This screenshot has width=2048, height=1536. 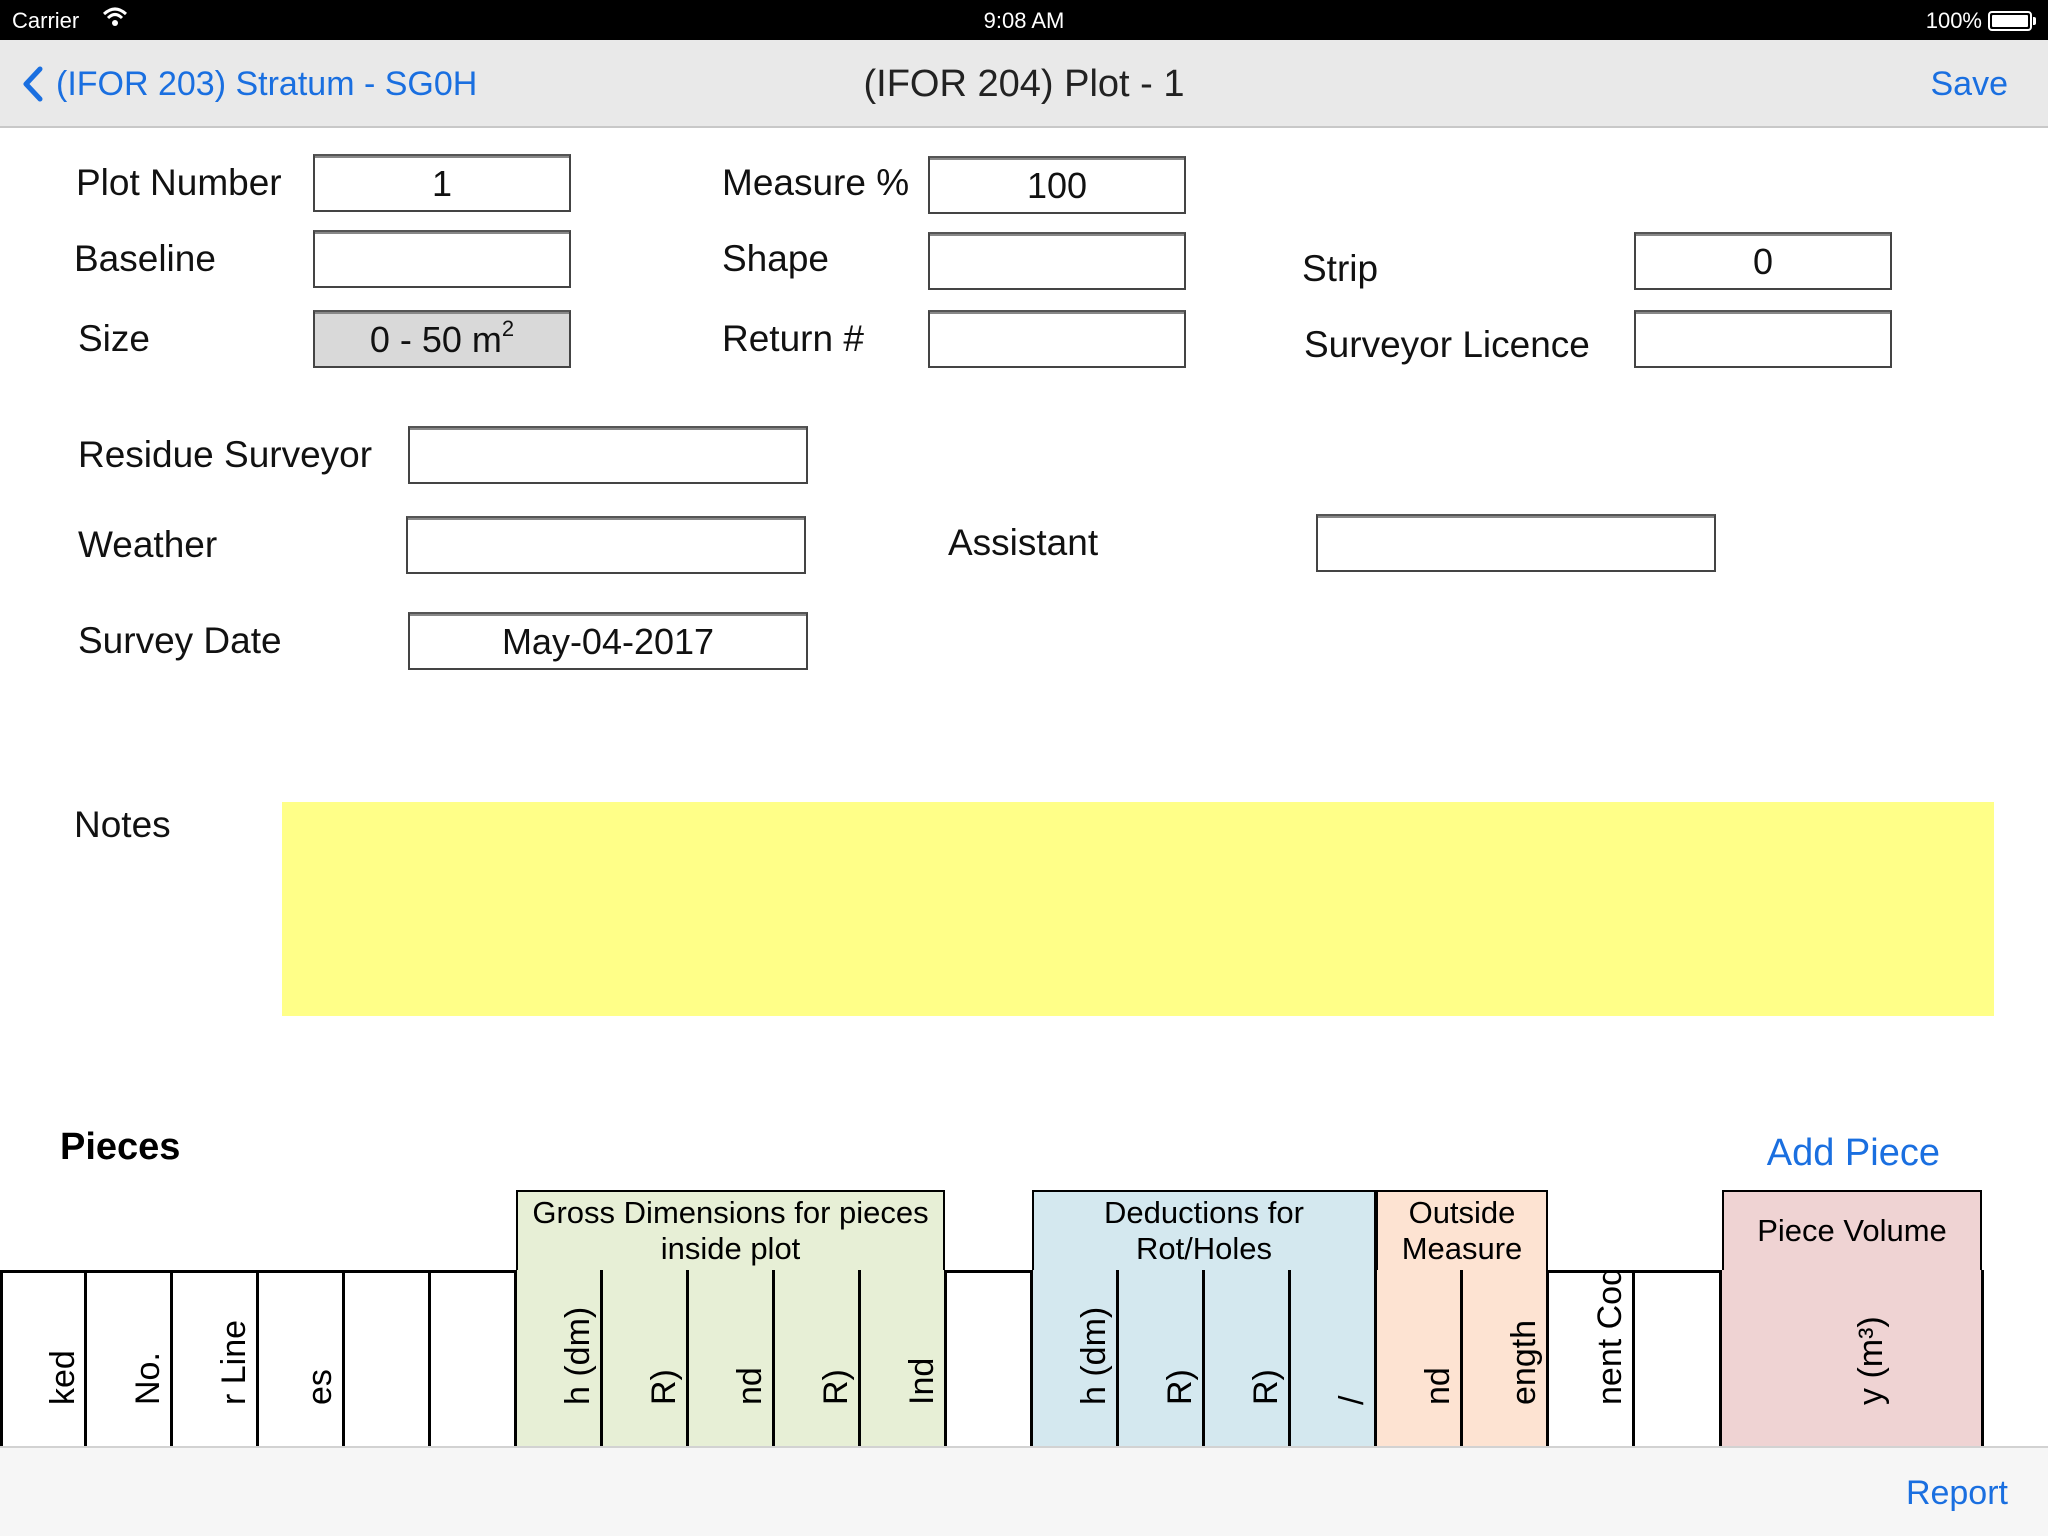 I want to click on size-unit-exponent: 2, so click(x=508, y=328).